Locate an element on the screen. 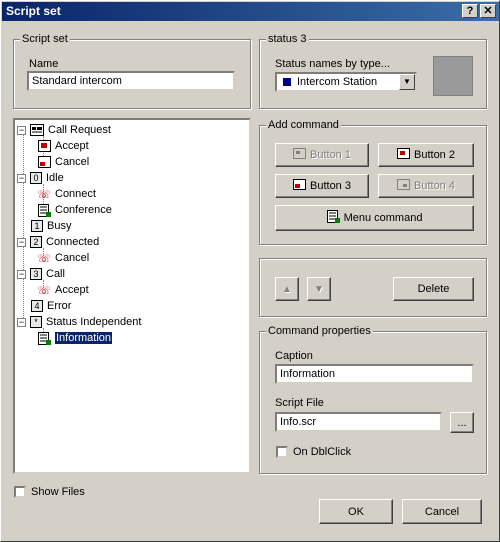 Image resolution: width=500 pixels, height=542 pixels. tree-node-accept: Accept is located at coordinates (63, 146).